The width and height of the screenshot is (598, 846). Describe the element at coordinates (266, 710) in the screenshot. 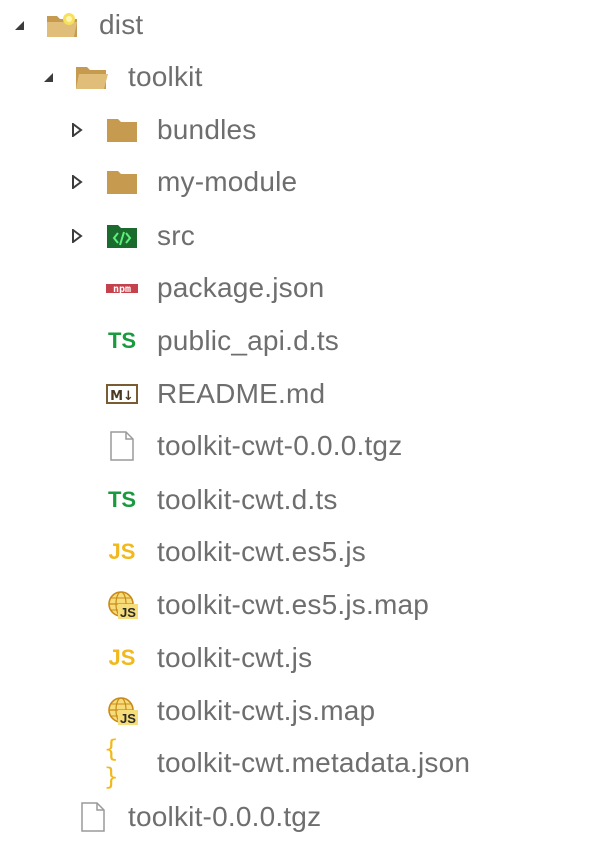

I see `tree-item-label: toolkit-cwt.js.map` at that location.